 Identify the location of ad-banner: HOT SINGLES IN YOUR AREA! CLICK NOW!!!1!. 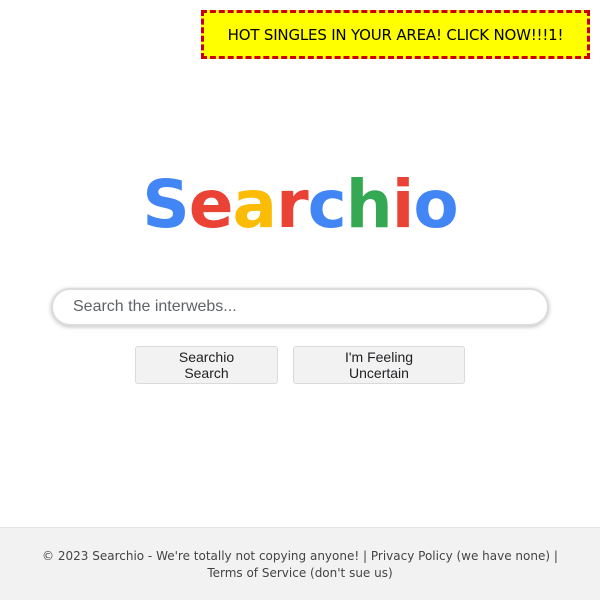
(395, 34).